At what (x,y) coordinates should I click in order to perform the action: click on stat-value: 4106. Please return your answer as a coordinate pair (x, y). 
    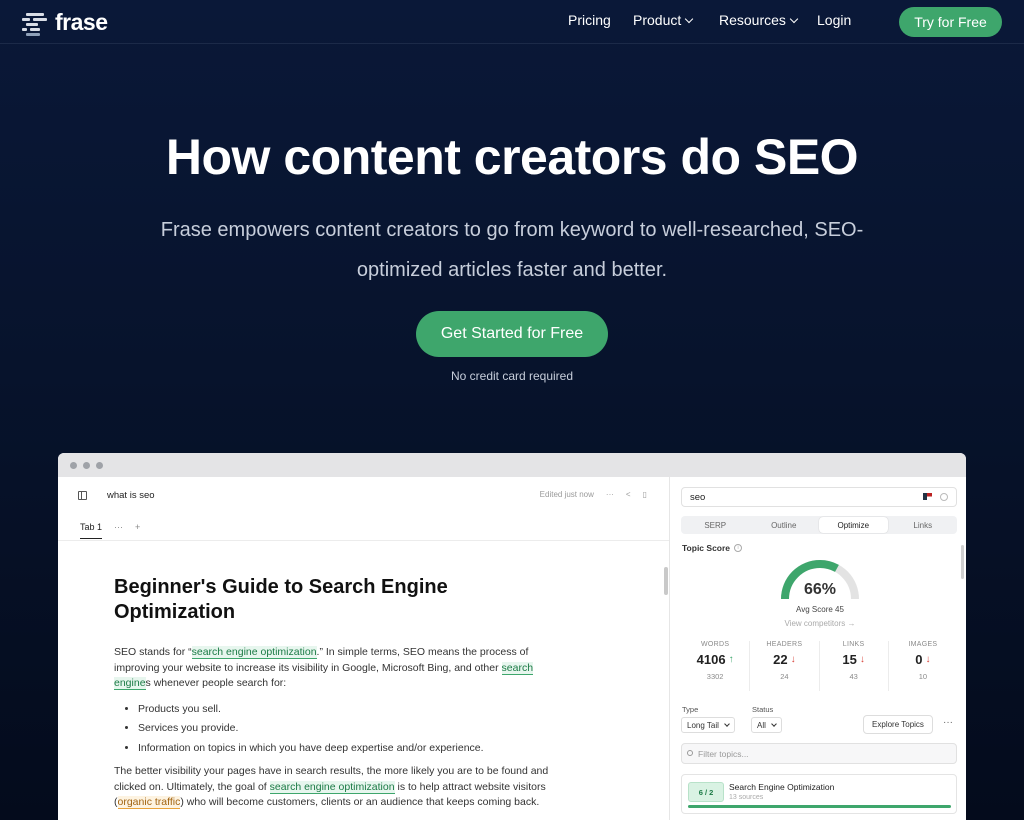
    Looking at the image, I should click on (711, 659).